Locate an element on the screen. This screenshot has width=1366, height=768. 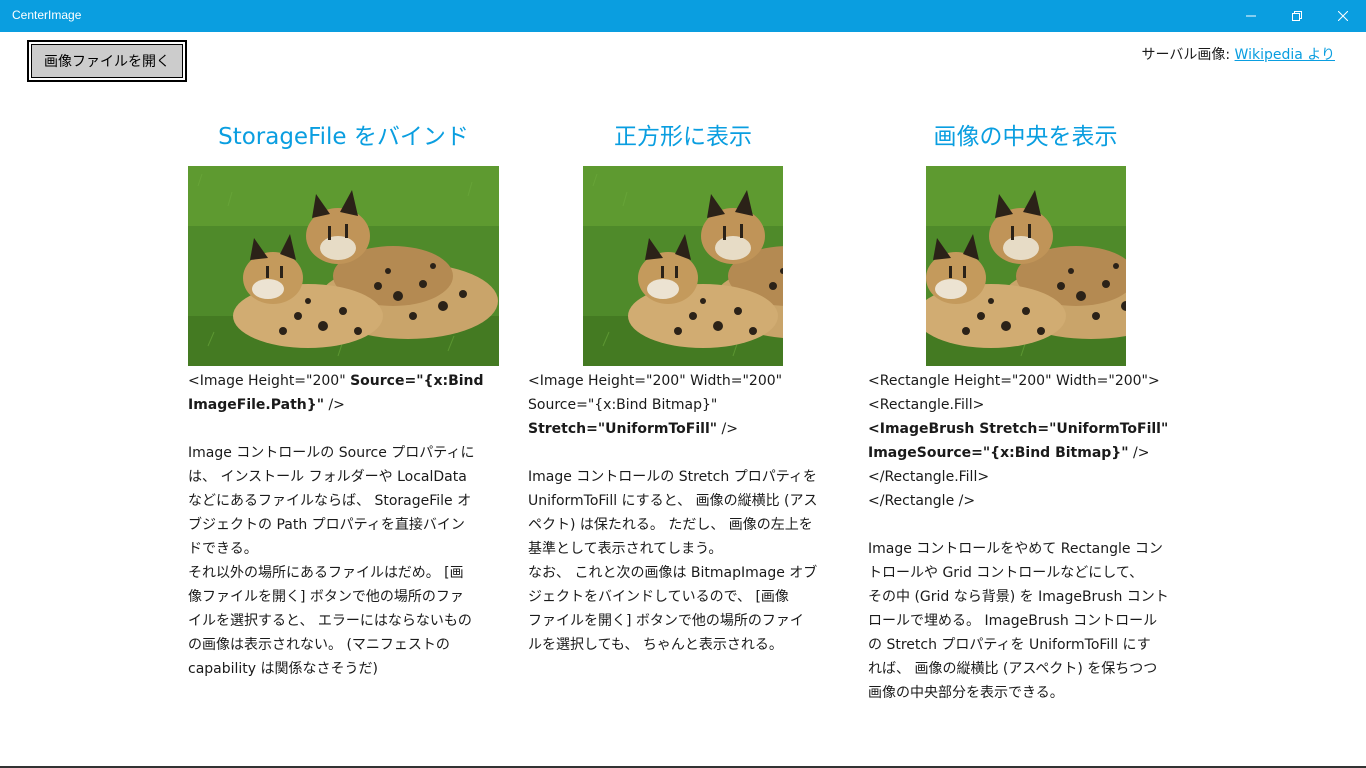
credit-prefix: サーバル画像: is located at coordinates (1188, 55).